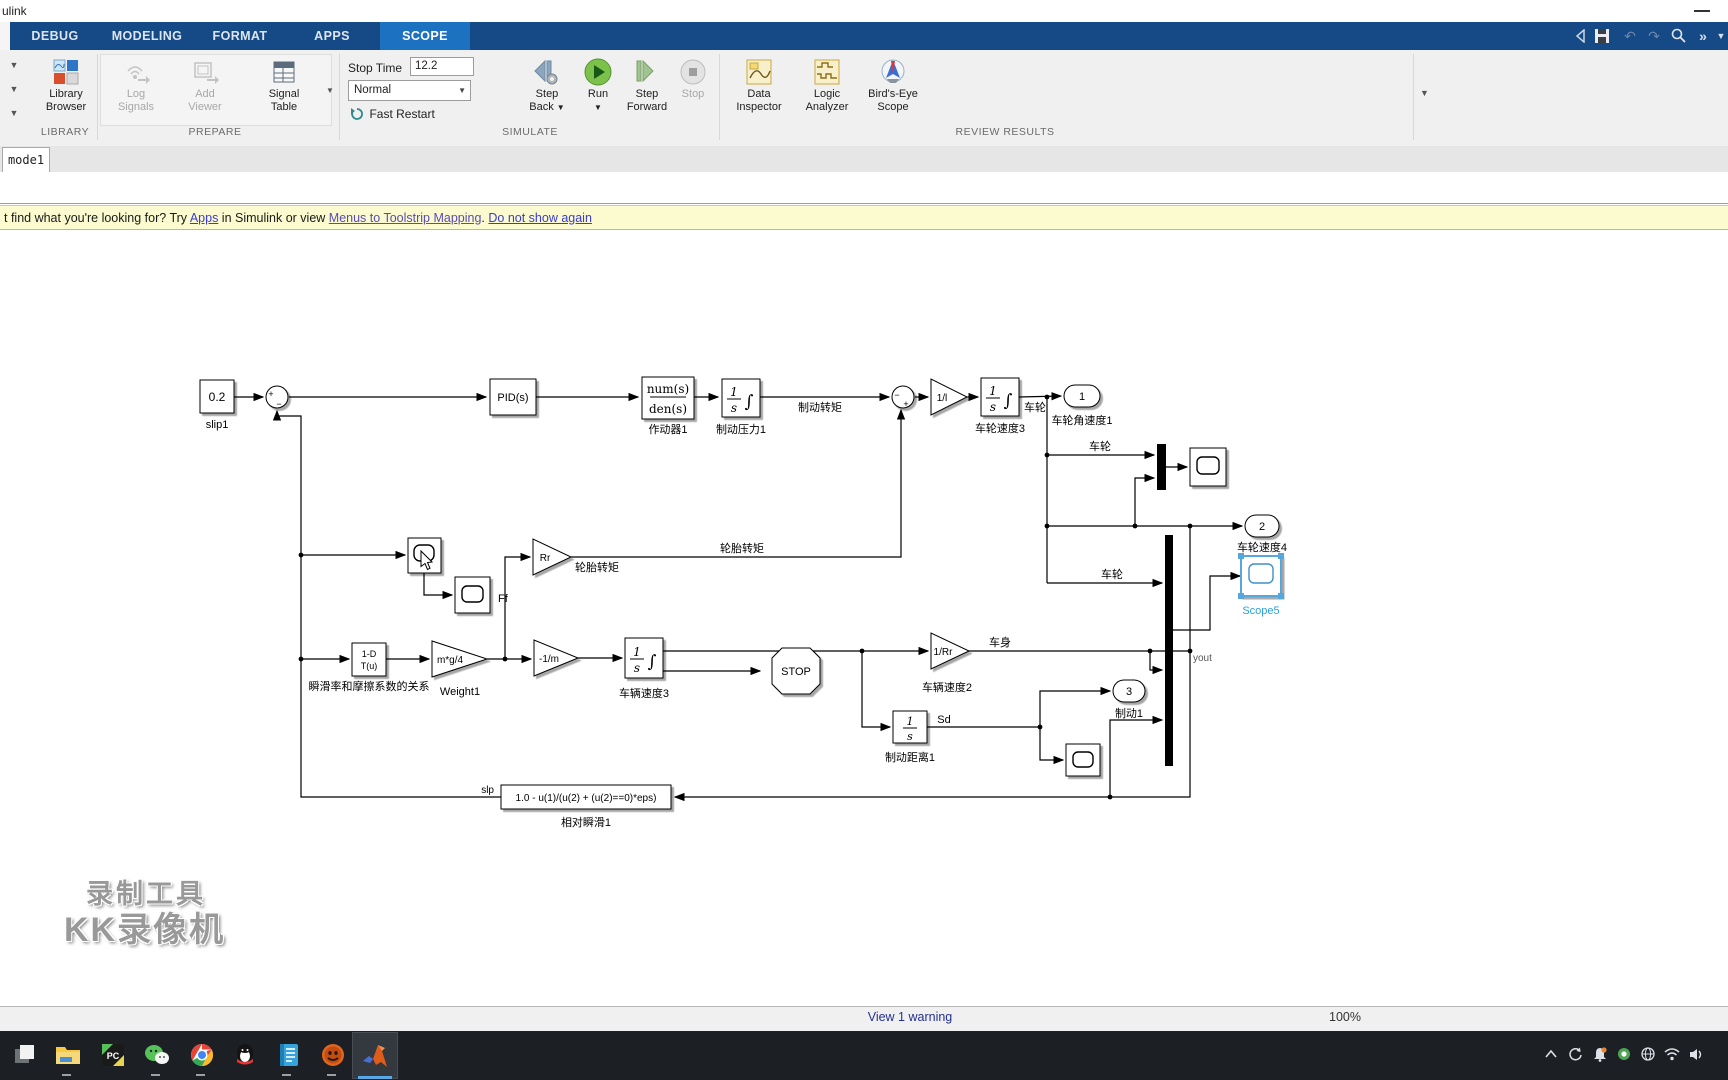 Image resolution: width=1728 pixels, height=1080 pixels. I want to click on fast-restart-toggle: Fast Restart, so click(392, 114).